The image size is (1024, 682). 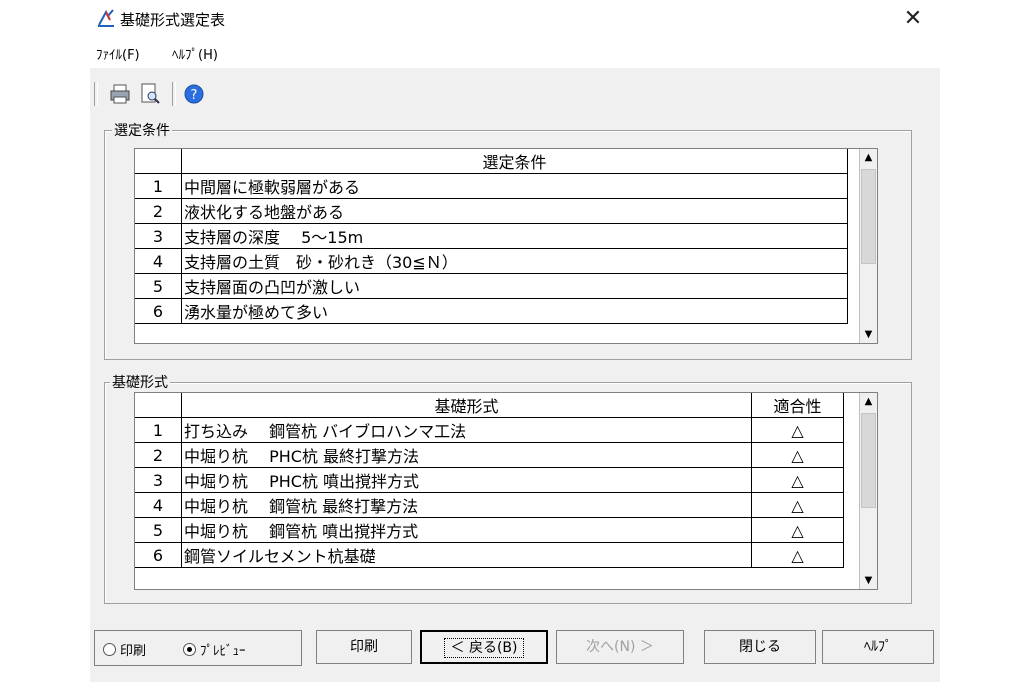 What do you see at coordinates (195, 53) in the screenshot?
I see `menu-help: ﾍﾙﾌﾟ(H)` at bounding box center [195, 53].